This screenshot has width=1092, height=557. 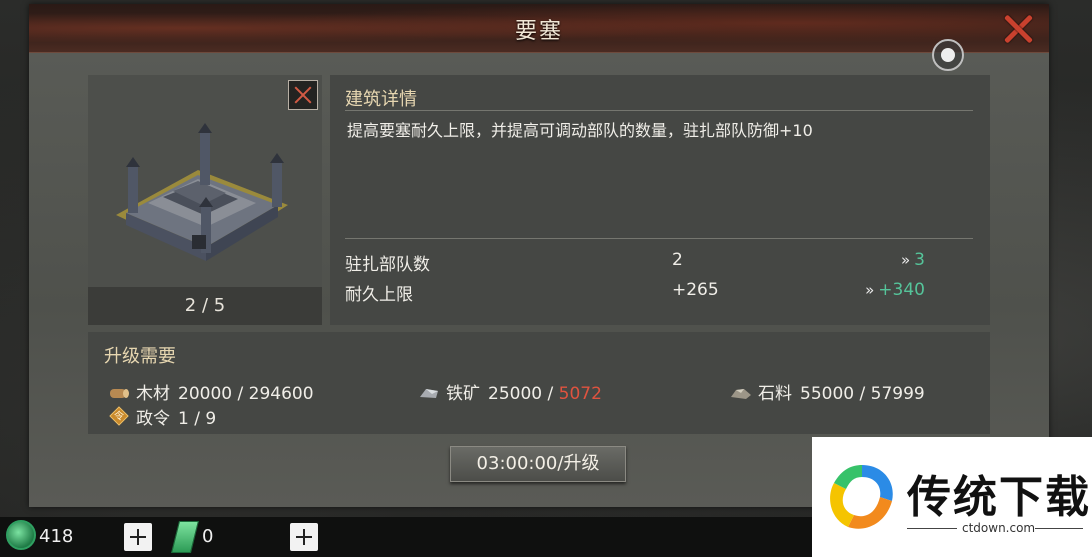 I want to click on iron-ore-icon, so click(x=429, y=393).